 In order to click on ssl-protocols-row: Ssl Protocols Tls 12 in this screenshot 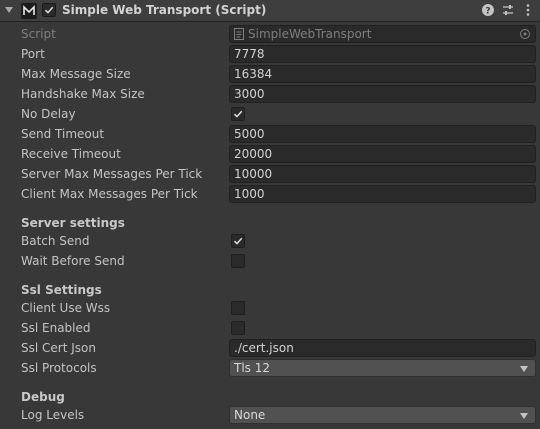, I will do `click(270, 368)`.